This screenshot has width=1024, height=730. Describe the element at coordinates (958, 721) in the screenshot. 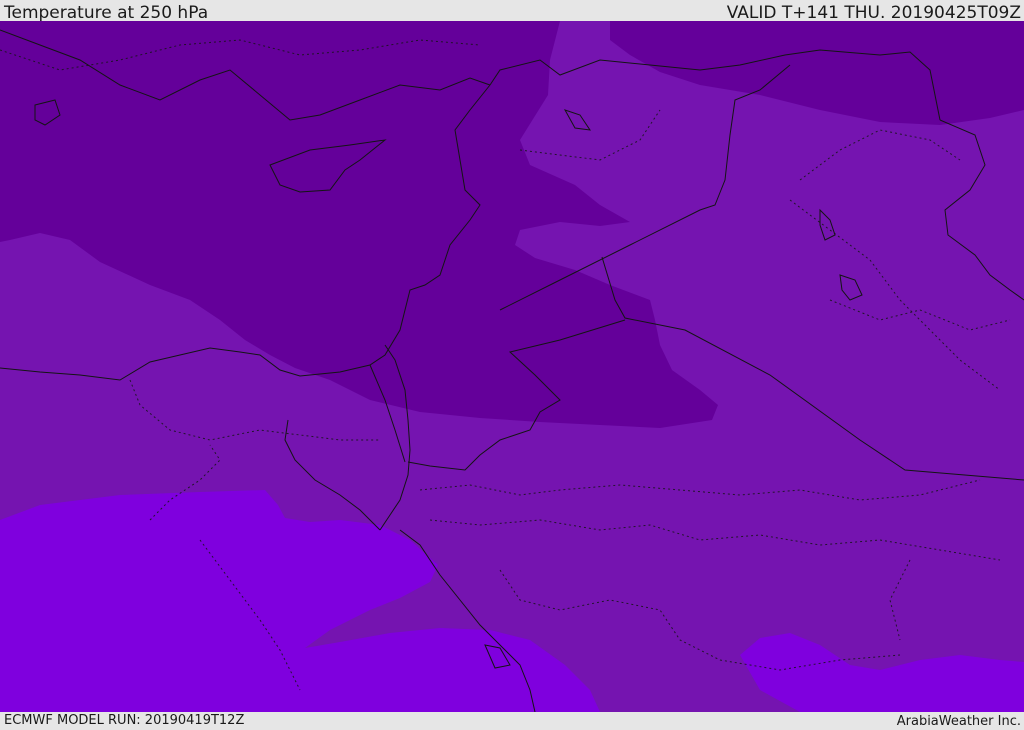

I see `credit-label: ArabiaWeather Inc.` at that location.